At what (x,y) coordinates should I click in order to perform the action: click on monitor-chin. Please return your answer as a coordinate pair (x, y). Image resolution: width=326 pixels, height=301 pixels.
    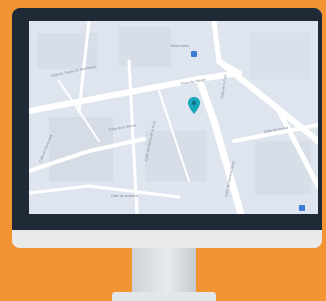
    Looking at the image, I should click on (167, 239).